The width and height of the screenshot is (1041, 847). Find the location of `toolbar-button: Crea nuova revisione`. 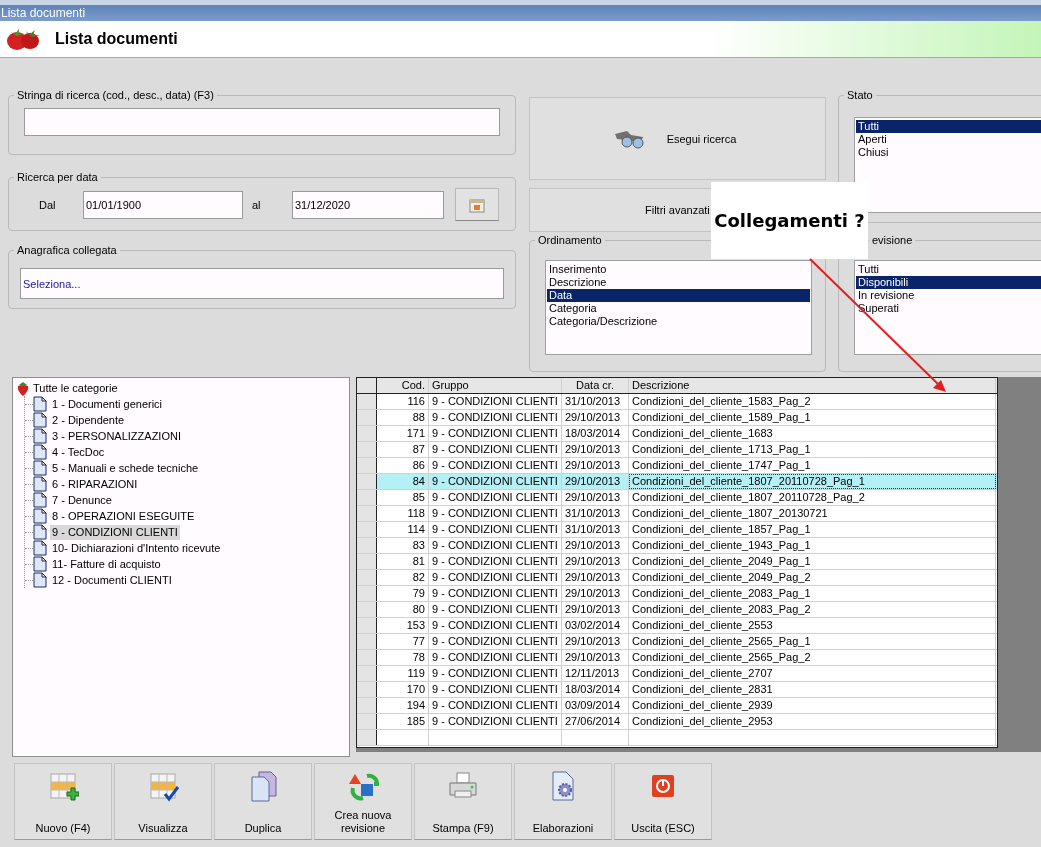

toolbar-button: Crea nuova revisione is located at coordinates (363, 801).